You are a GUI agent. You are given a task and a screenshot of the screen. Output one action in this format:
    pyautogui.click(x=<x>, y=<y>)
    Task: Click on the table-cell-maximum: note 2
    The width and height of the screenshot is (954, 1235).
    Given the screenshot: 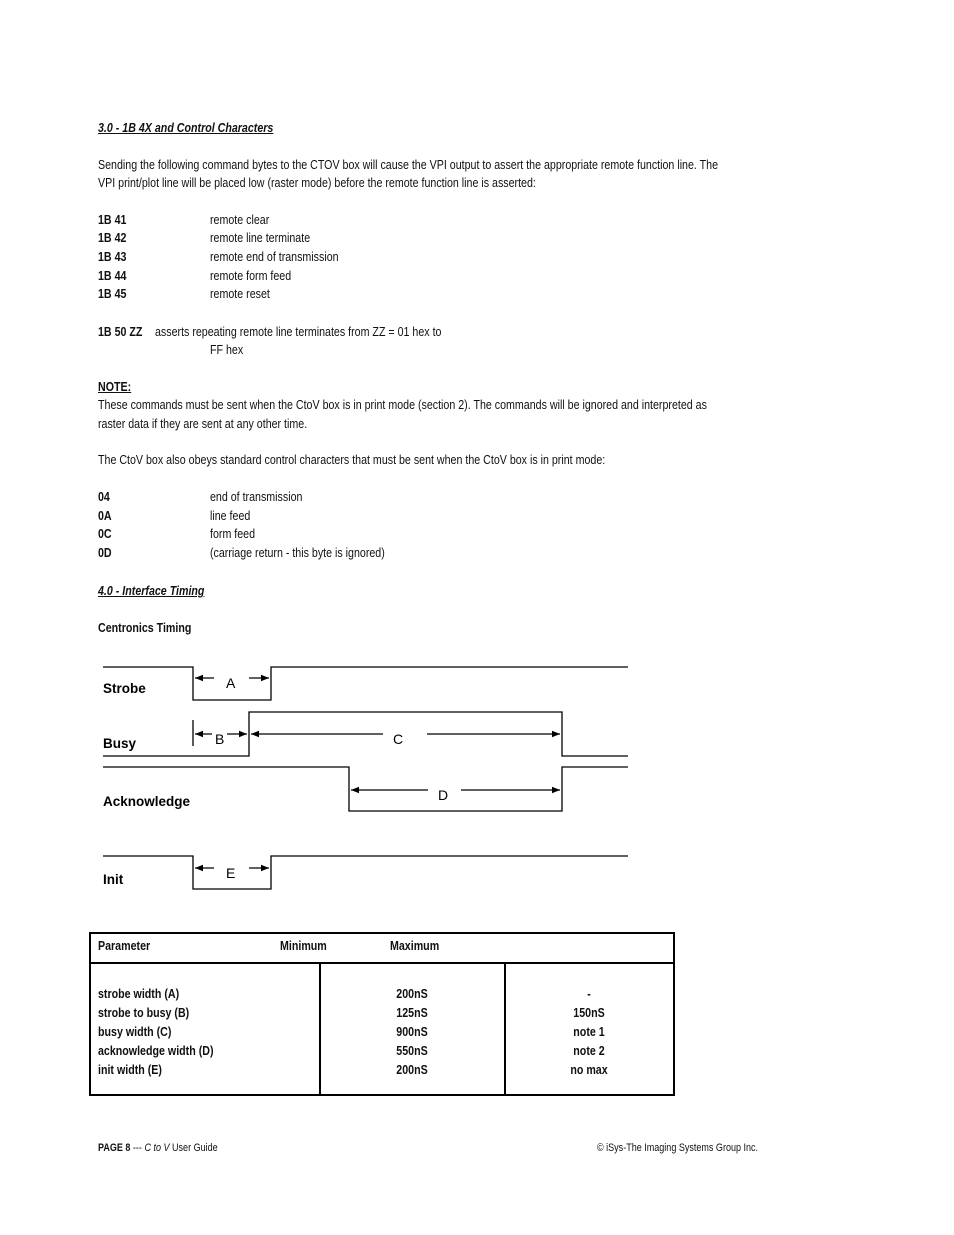 What is the action you would take?
    pyautogui.click(x=589, y=1050)
    